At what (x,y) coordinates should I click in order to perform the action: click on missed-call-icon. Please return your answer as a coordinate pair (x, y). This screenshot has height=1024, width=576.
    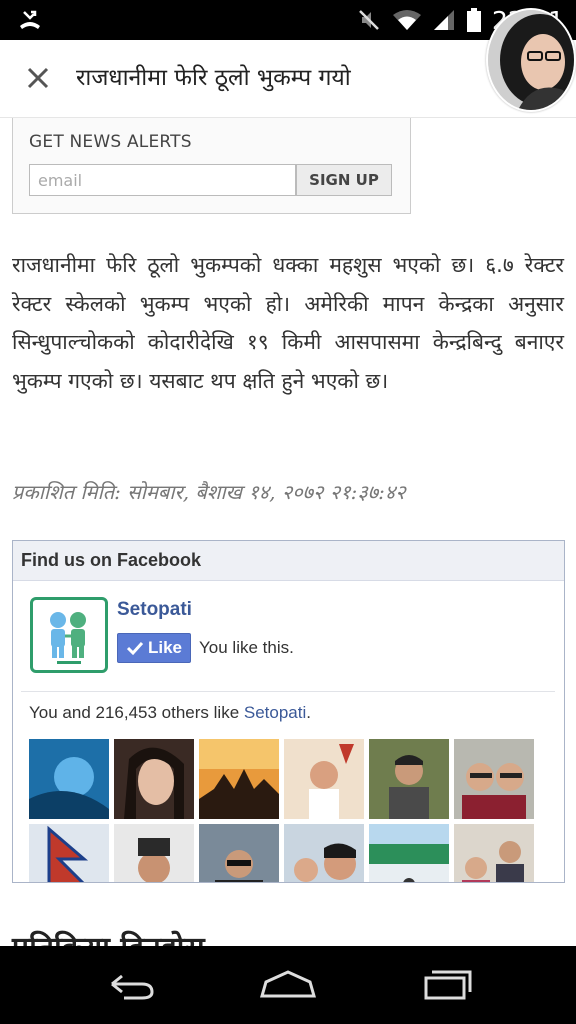
    Looking at the image, I should click on (30, 19).